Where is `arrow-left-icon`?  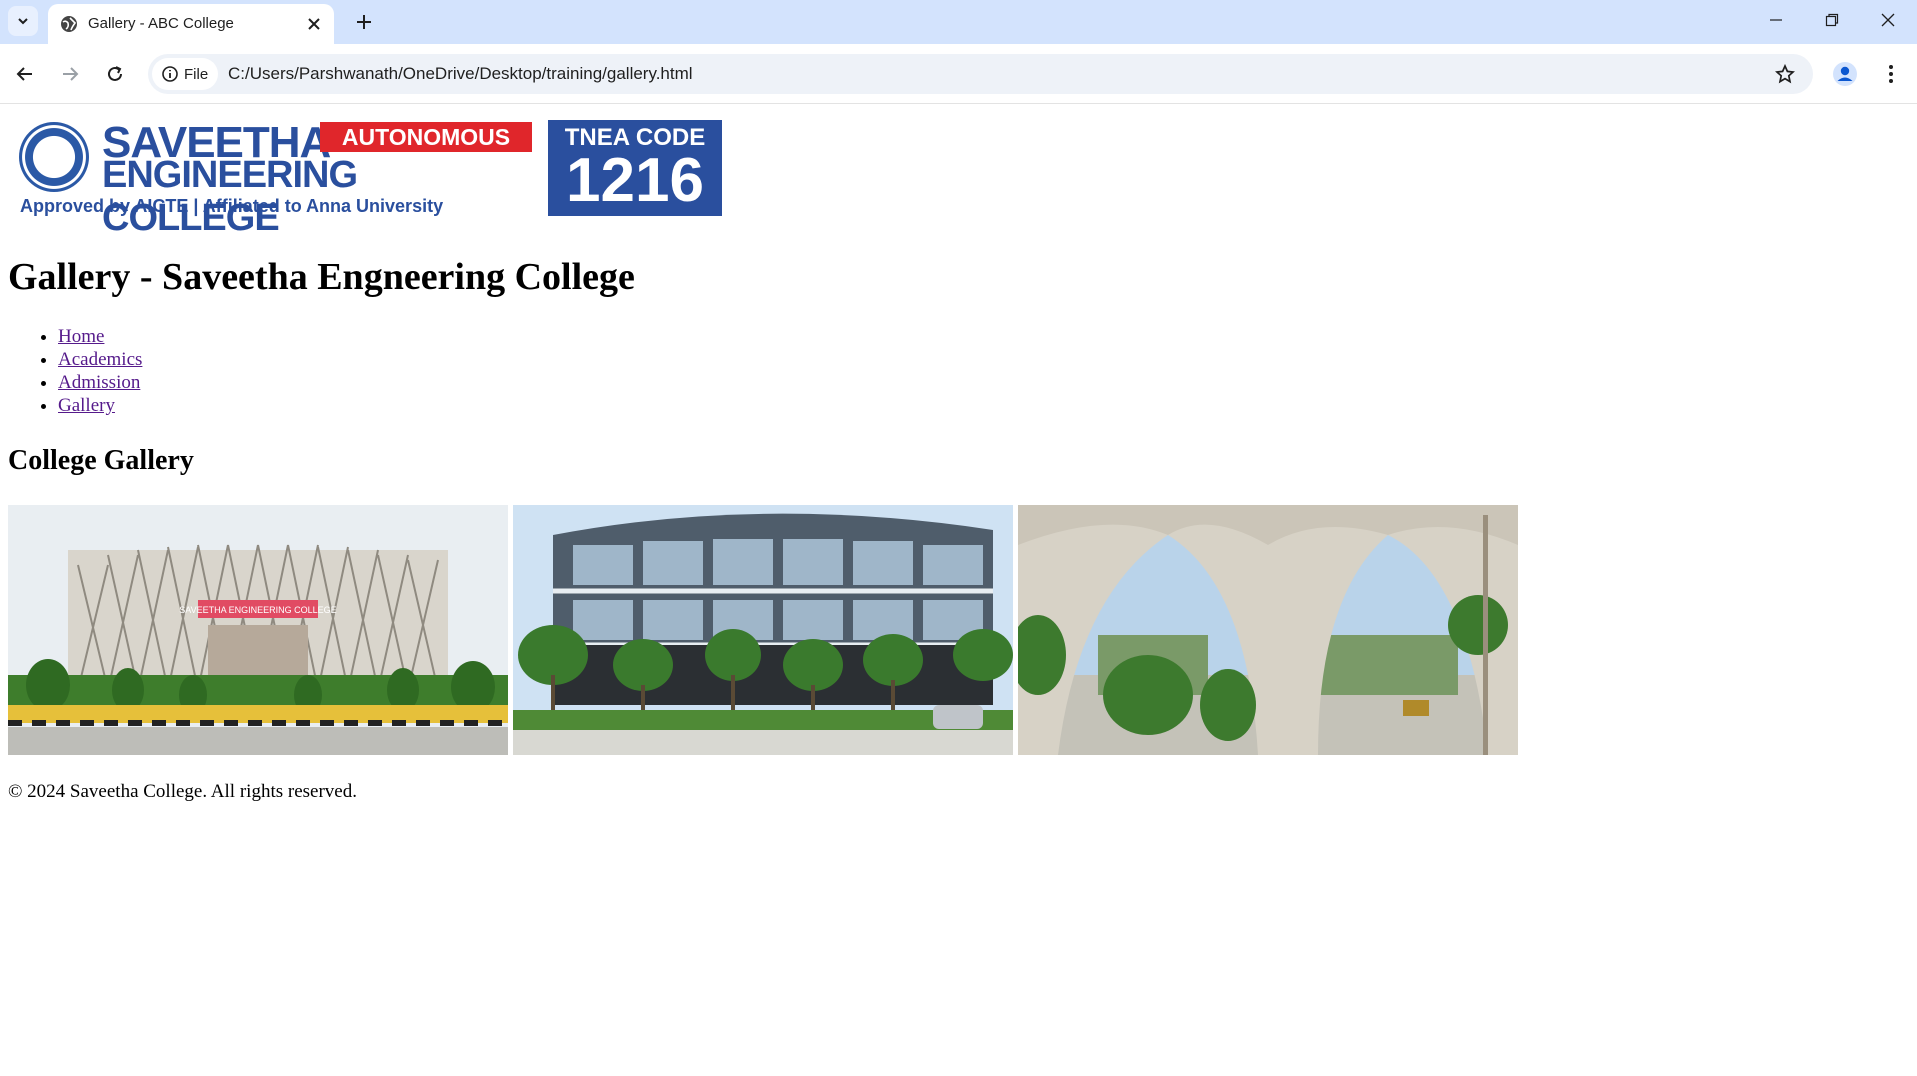
arrow-left-icon is located at coordinates (24, 74).